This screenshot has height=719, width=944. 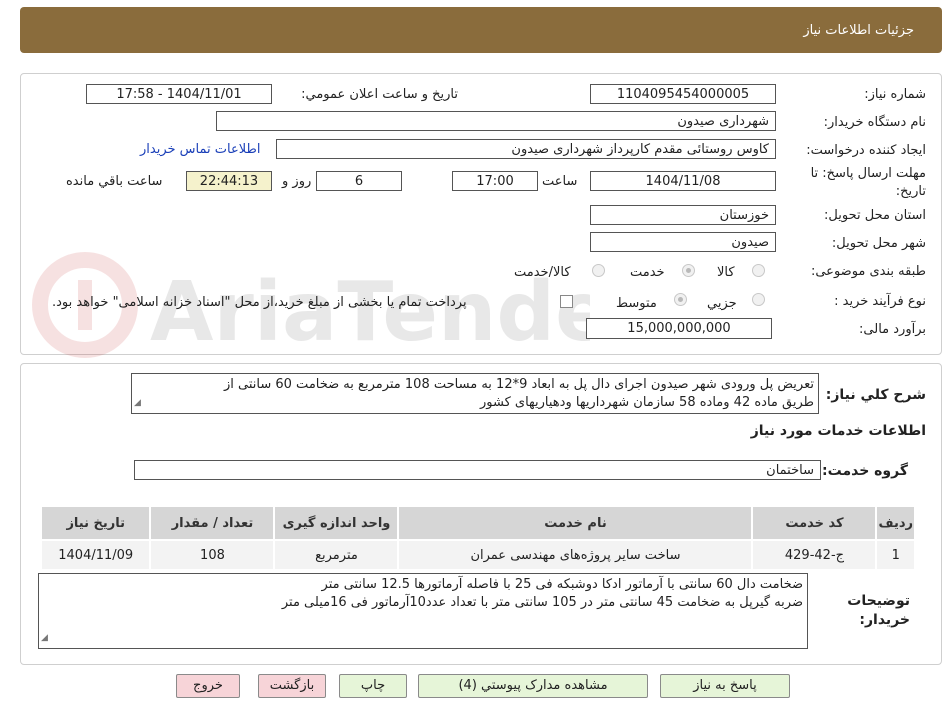 What do you see at coordinates (477, 470) in the screenshot?
I see `service-group-field: ساختمان` at bounding box center [477, 470].